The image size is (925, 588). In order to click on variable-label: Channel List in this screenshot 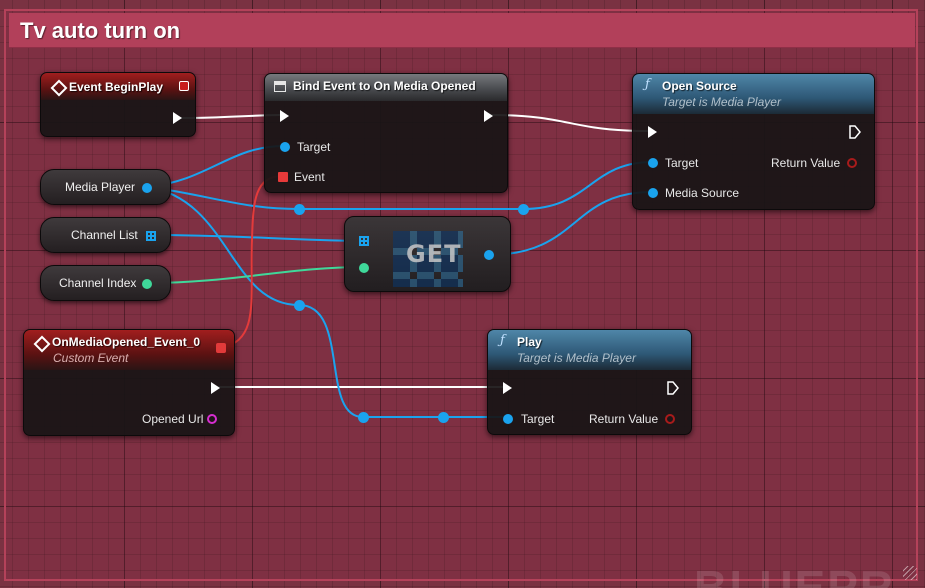, I will do `click(104, 235)`.